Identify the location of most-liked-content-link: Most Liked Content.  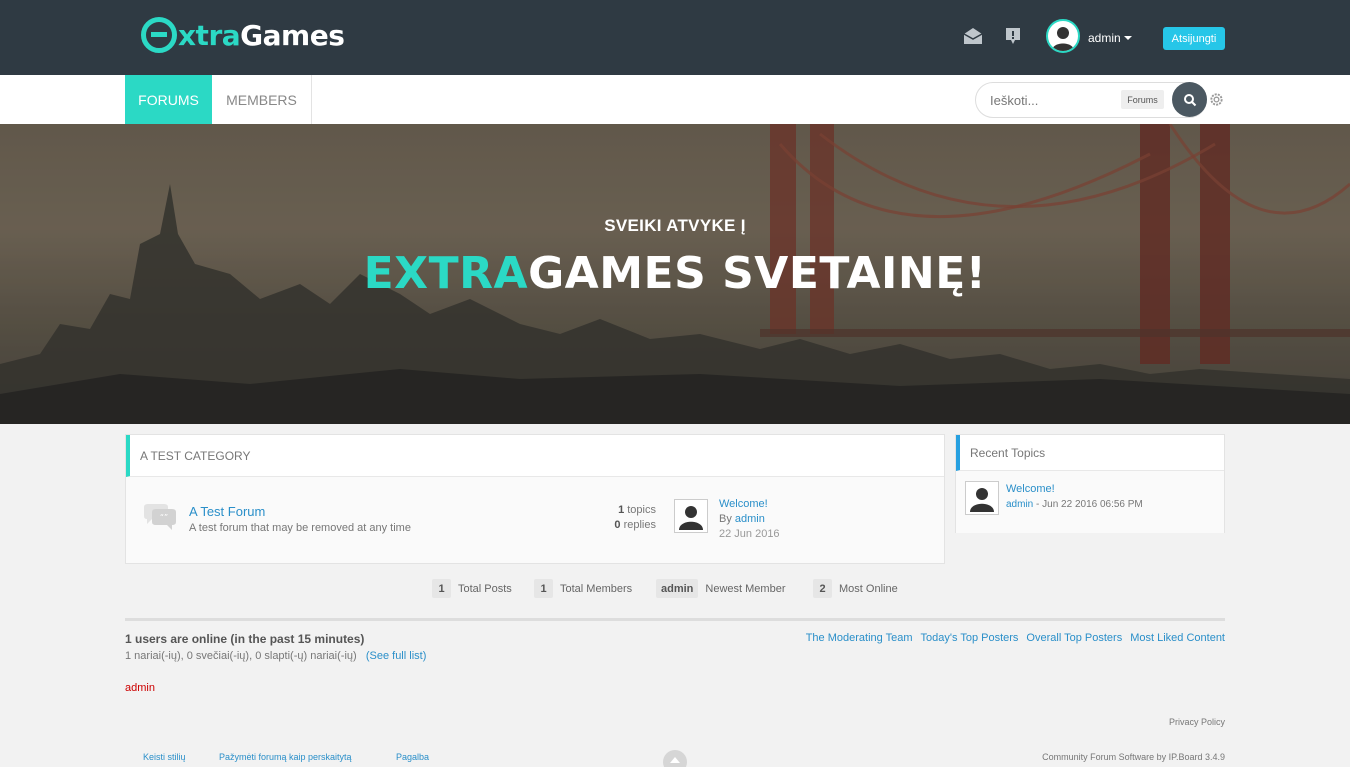
(1177, 638).